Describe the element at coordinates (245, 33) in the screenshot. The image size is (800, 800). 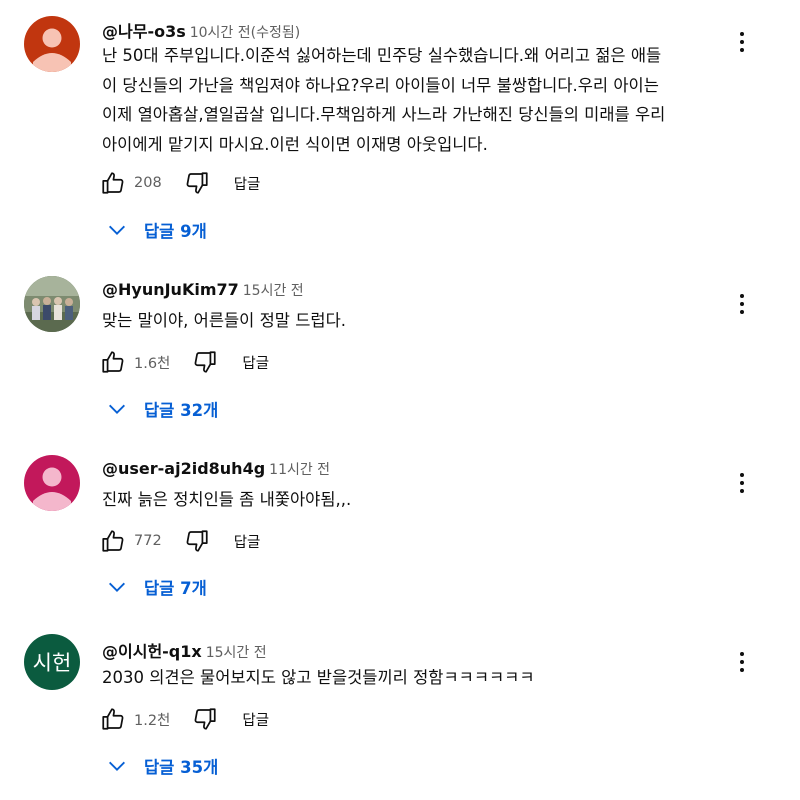
I see `timestamp: 10시간 전(수정됨)` at that location.